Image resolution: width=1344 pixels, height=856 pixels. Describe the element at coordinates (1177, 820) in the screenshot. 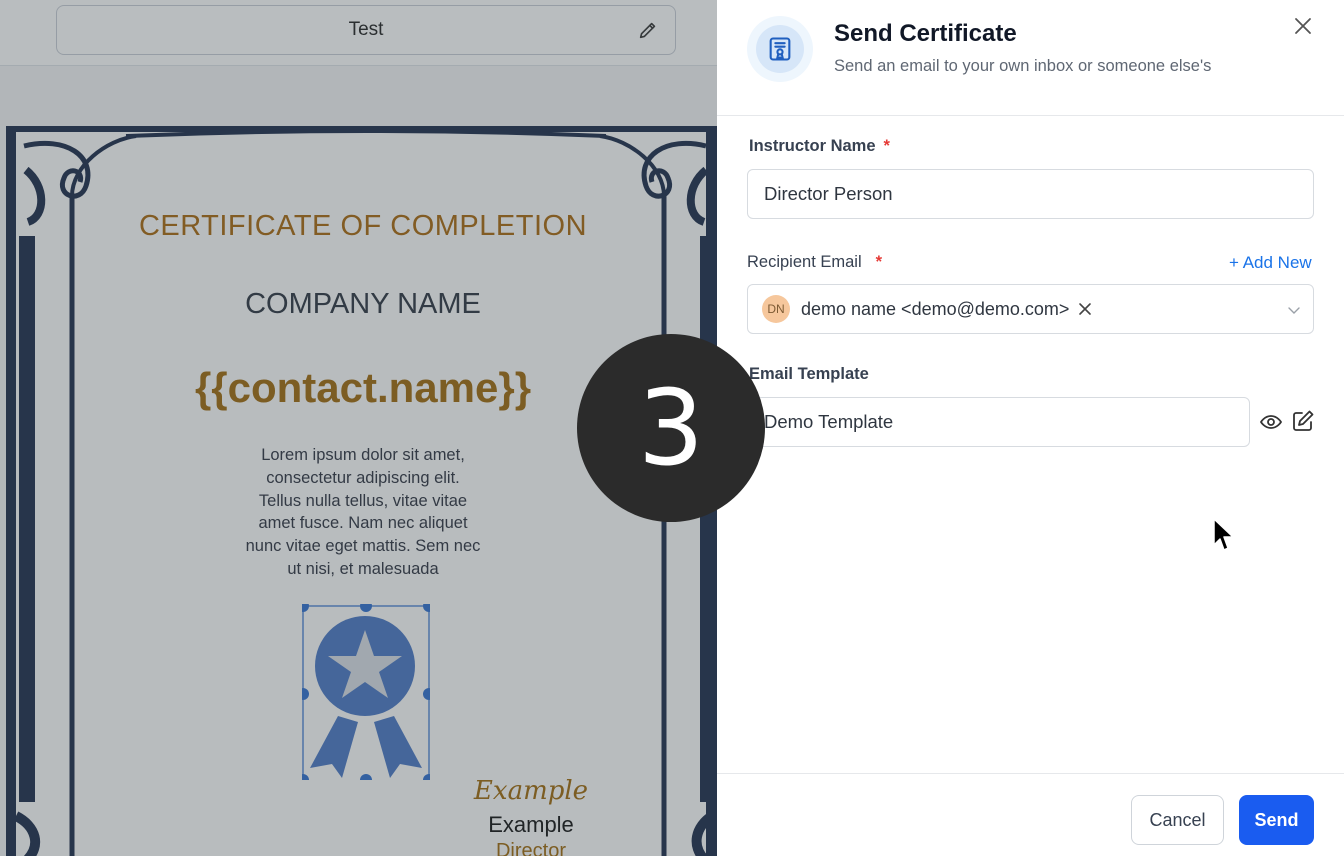

I see `cancel-button: Cancel` at that location.